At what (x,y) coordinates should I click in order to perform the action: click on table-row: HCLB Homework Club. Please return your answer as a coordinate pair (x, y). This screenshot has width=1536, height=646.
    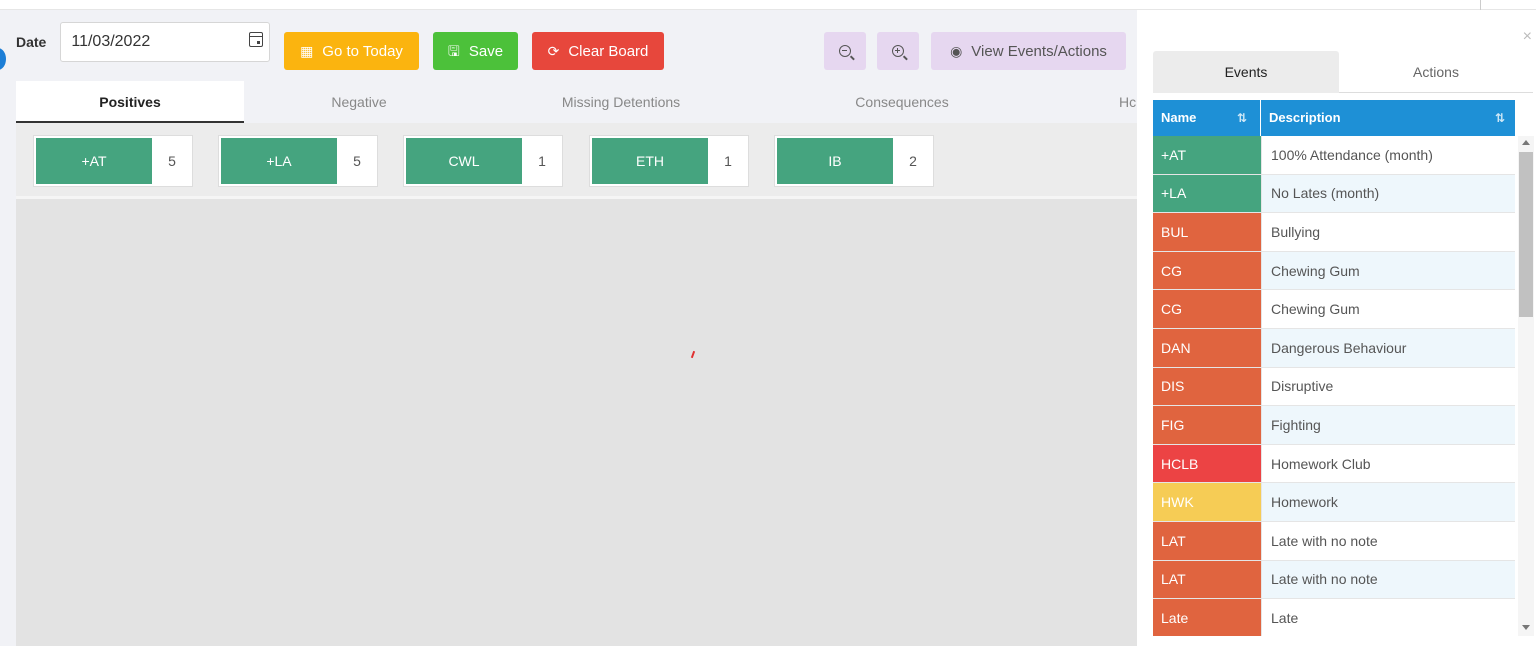
    Looking at the image, I should click on (1334, 464).